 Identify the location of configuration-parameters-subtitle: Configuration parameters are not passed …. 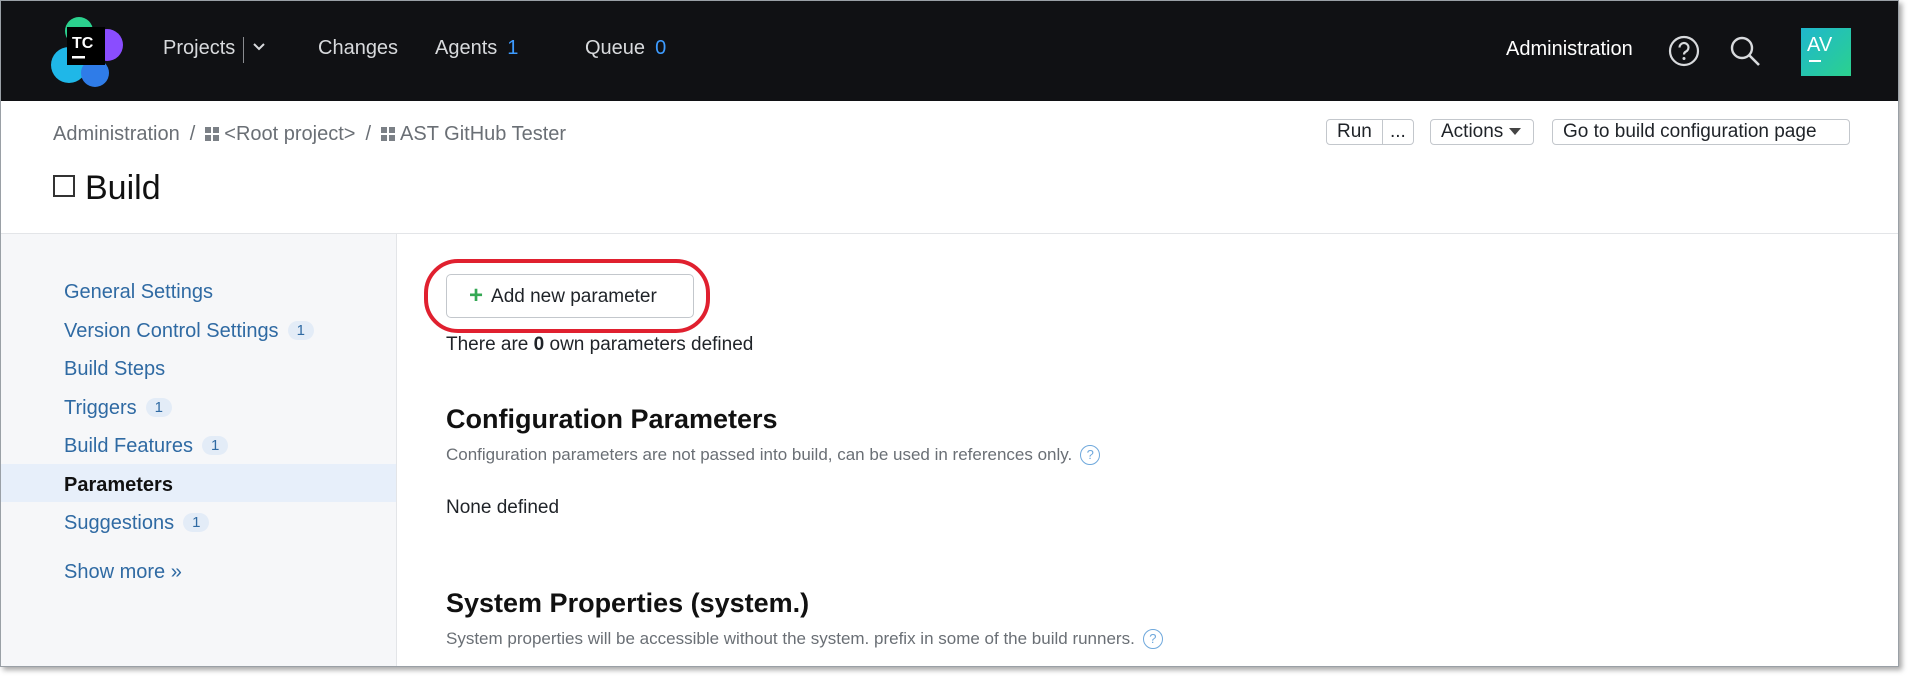
(759, 454).